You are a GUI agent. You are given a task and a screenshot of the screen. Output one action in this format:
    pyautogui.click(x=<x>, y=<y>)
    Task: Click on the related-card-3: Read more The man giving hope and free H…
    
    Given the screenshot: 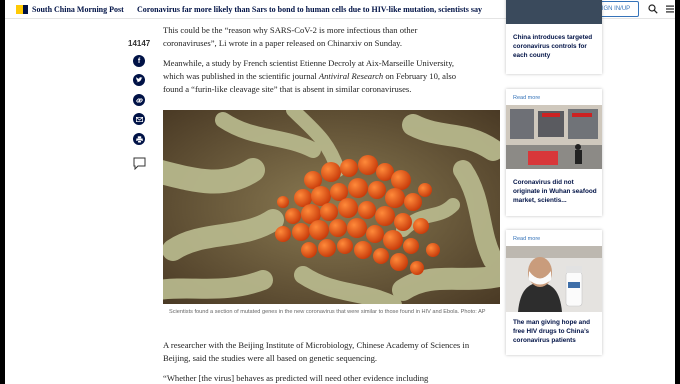 What is the action you would take?
    pyautogui.click(x=554, y=292)
    